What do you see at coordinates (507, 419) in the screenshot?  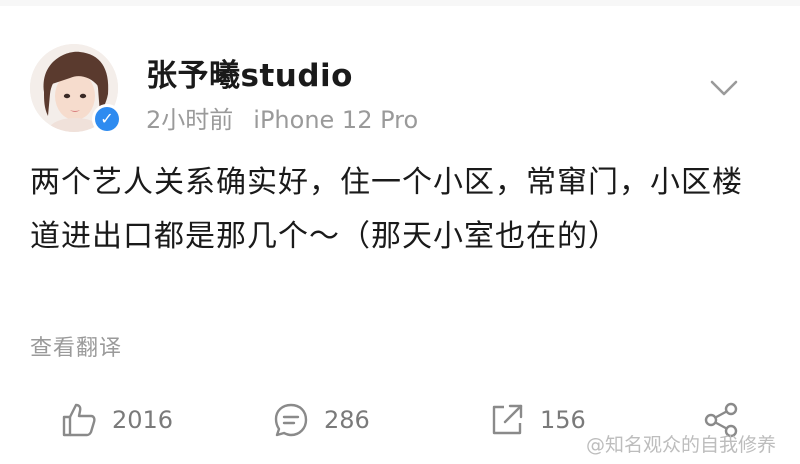 I see `repost-icon` at bounding box center [507, 419].